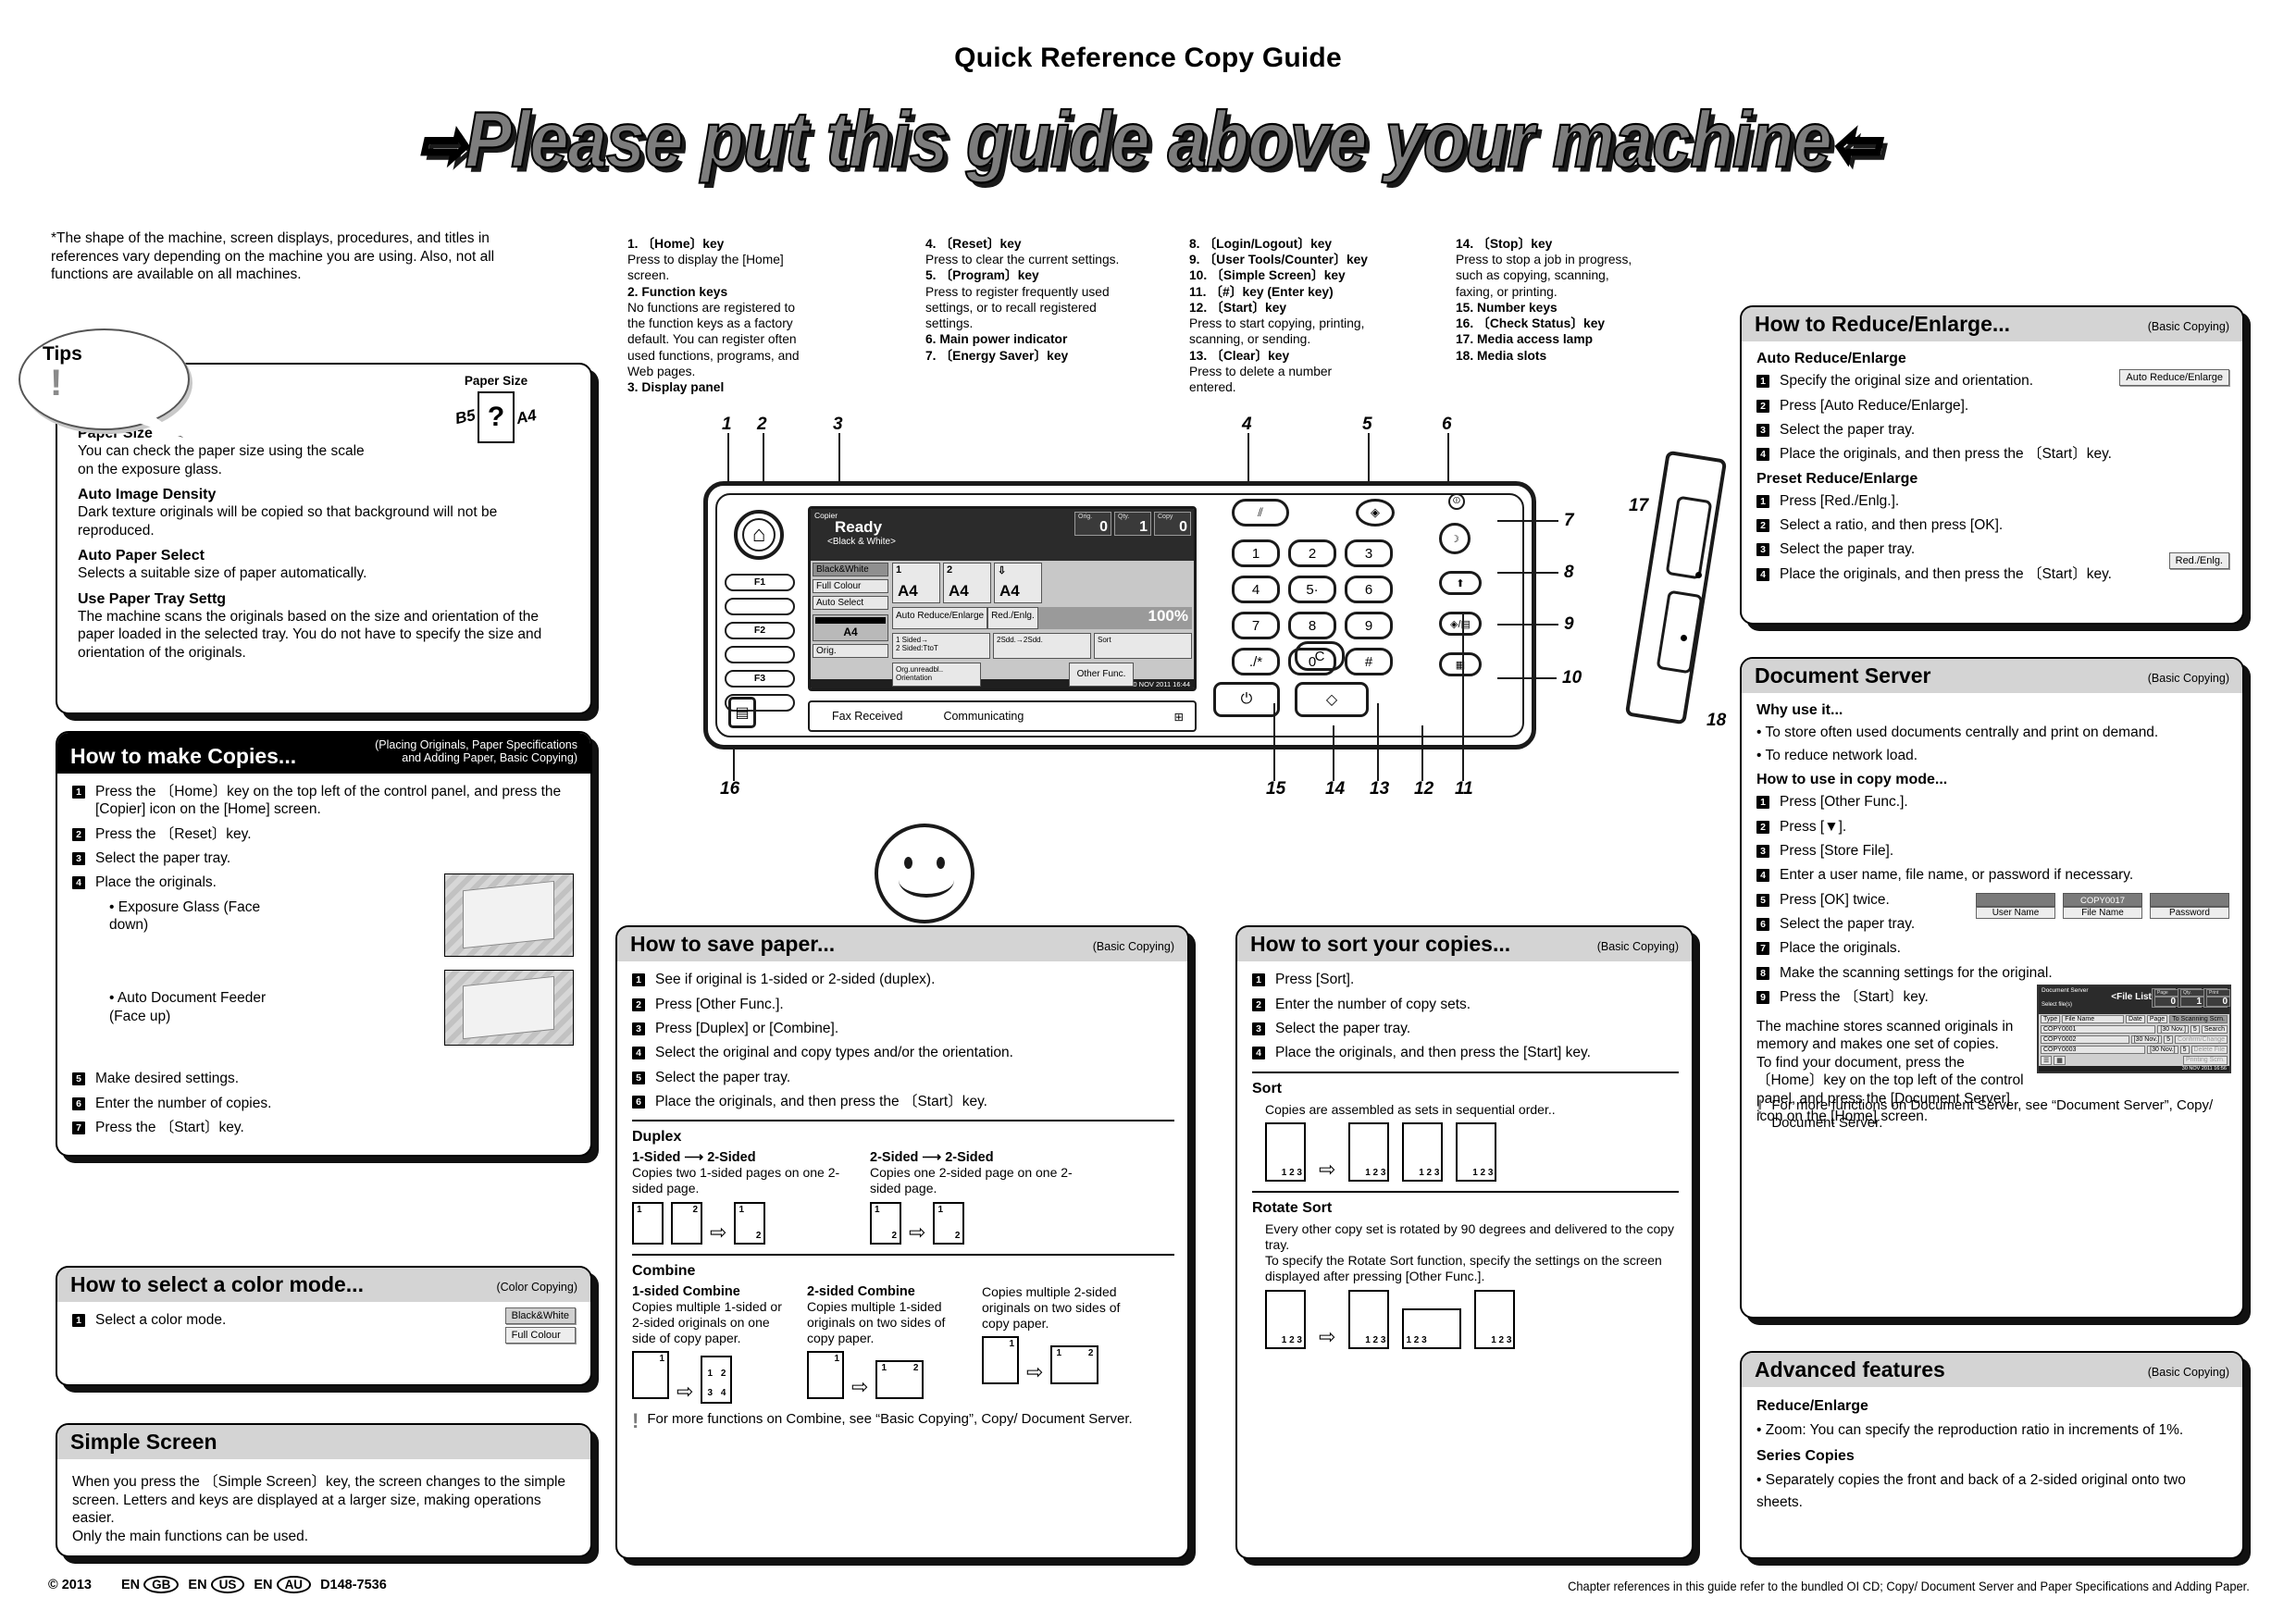  I want to click on lcd-full-colour-button: Full Colour, so click(851, 586).